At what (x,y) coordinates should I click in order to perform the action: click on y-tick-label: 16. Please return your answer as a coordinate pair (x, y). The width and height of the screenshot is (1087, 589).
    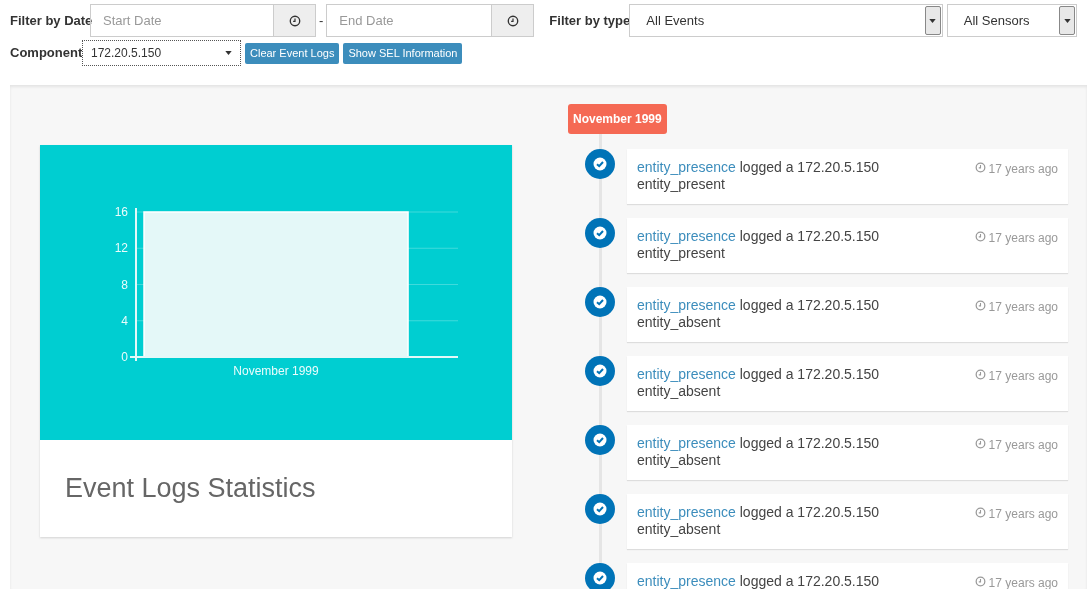
    Looking at the image, I should click on (121, 212).